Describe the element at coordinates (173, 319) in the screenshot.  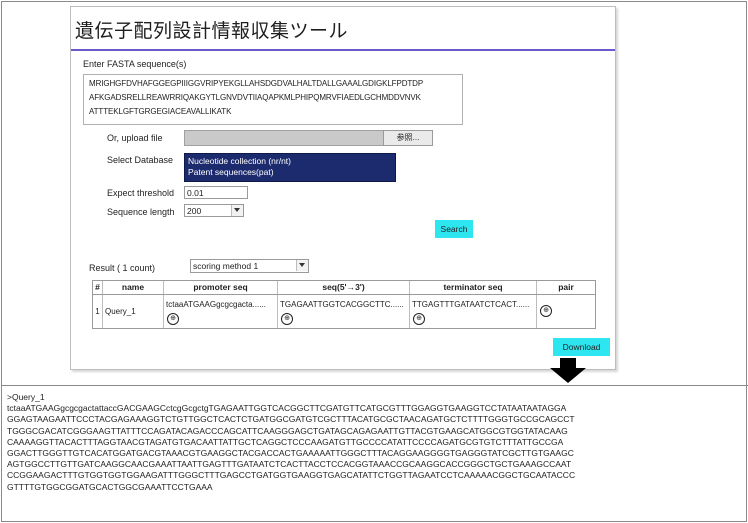
I see `expand-promoter-icon: ⊕` at that location.